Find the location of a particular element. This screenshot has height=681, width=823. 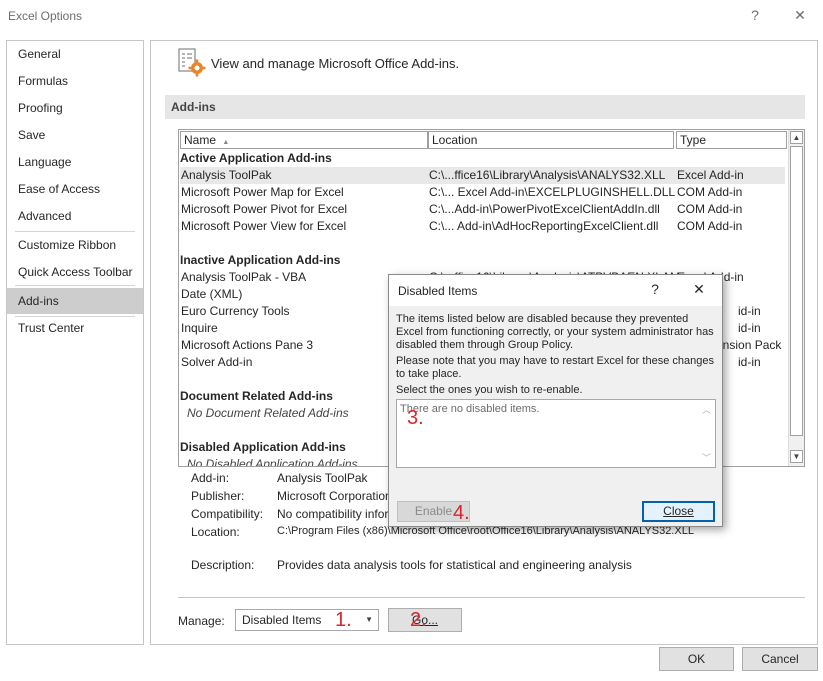

scroll-down-icon: ▼ is located at coordinates (796, 456).